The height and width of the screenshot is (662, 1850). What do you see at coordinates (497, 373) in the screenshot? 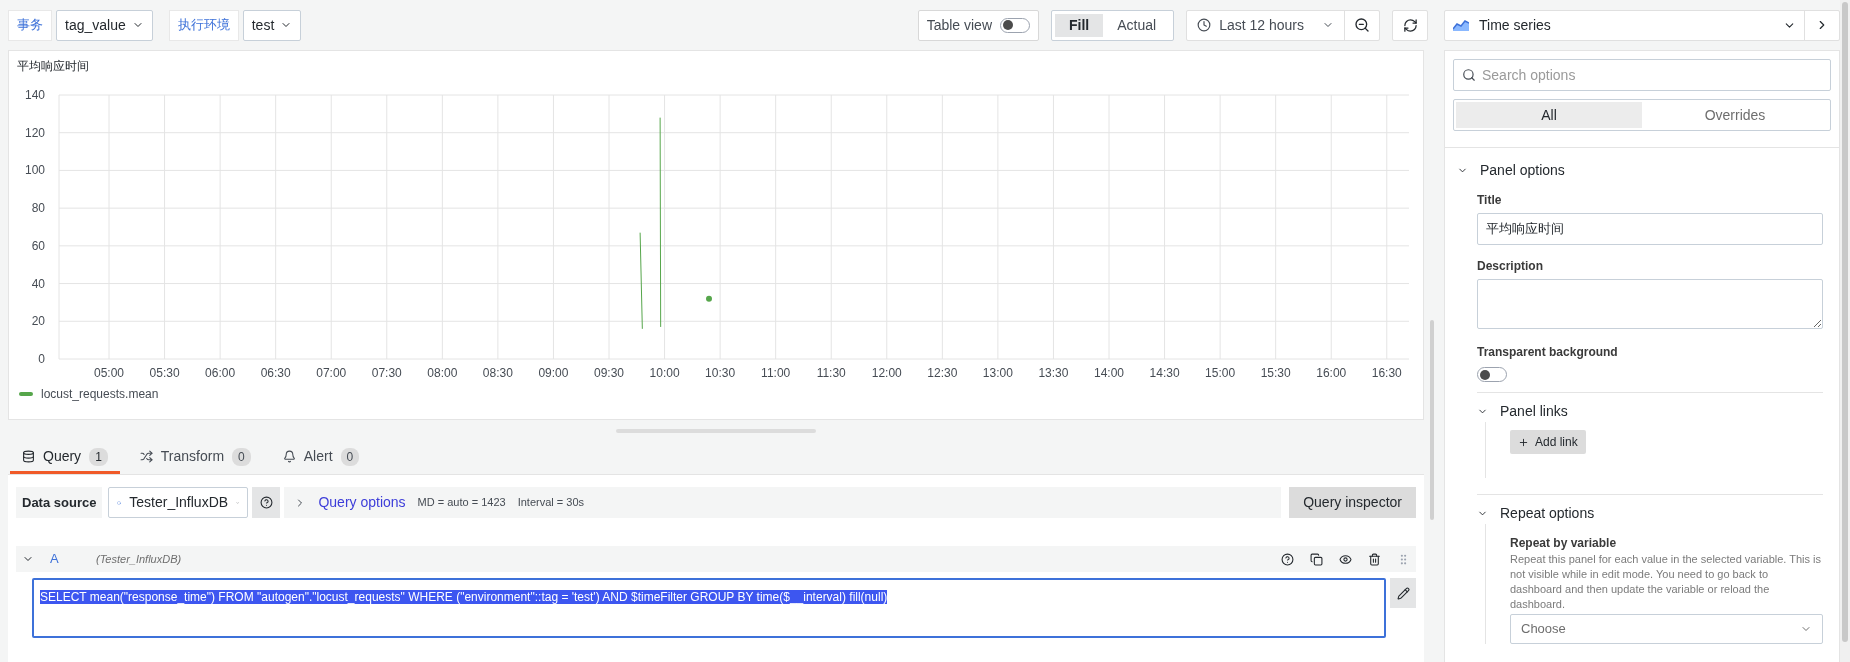
I see `x-axis-label: 08:30` at bounding box center [497, 373].